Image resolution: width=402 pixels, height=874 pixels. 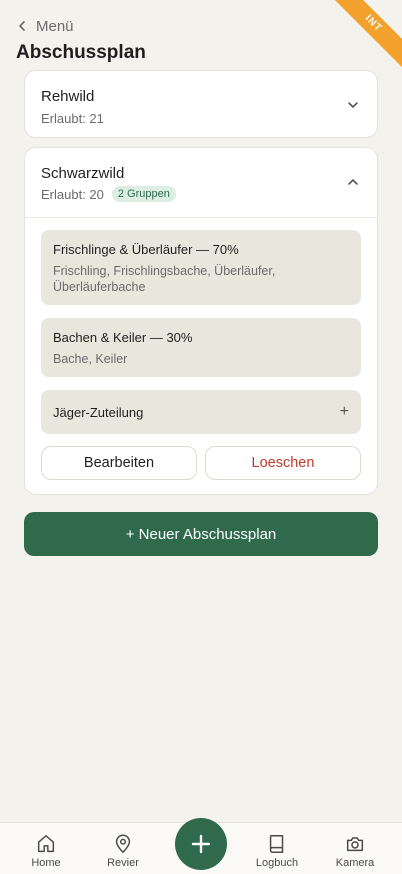 What do you see at coordinates (355, 844) in the screenshot?
I see `camera-icon` at bounding box center [355, 844].